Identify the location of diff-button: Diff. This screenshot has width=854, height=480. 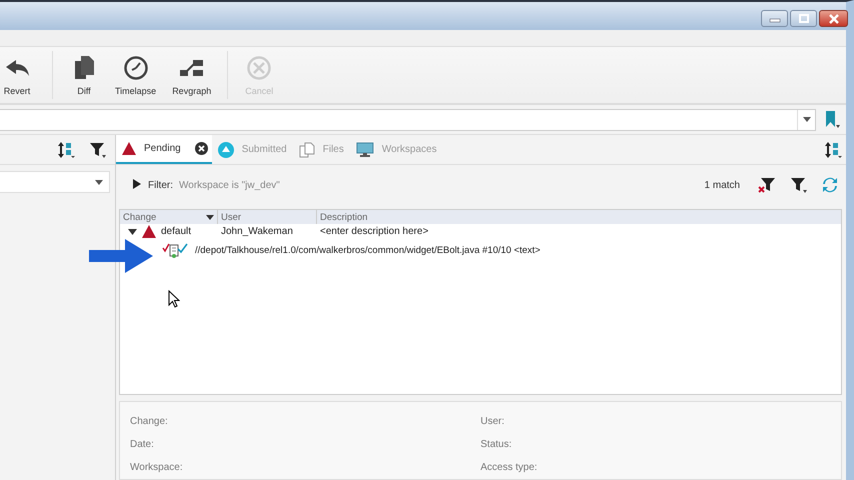
(84, 75).